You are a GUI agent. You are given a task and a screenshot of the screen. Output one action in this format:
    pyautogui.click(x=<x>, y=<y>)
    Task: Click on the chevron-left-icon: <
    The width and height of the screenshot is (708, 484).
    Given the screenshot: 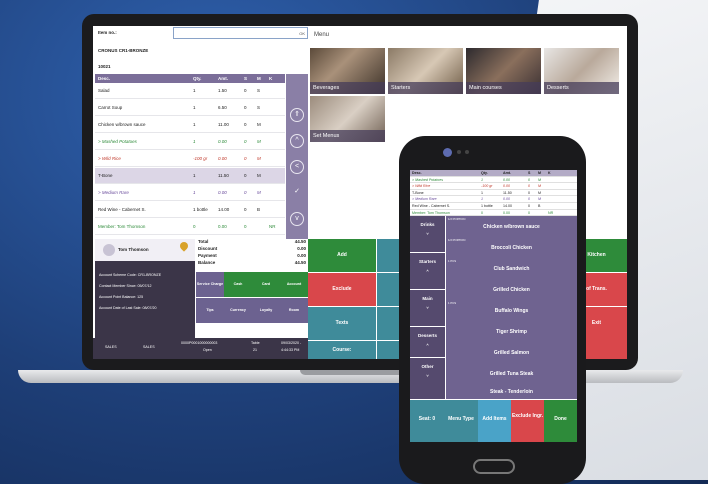 What is the action you would take?
    pyautogui.click(x=297, y=167)
    